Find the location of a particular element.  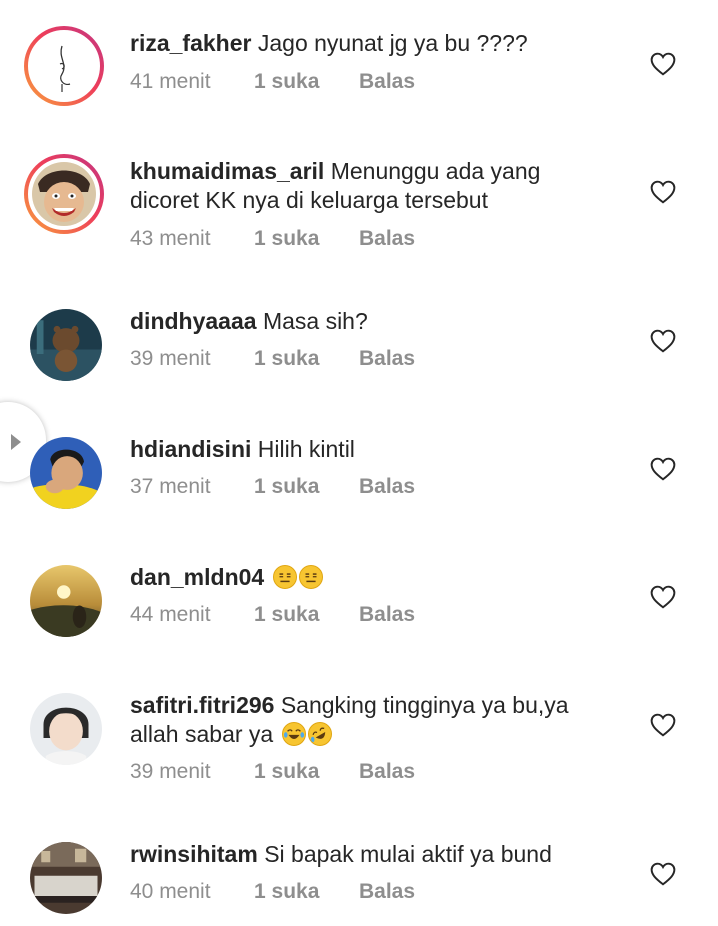

khumaidimas-aril-avatar is located at coordinates (64, 194).